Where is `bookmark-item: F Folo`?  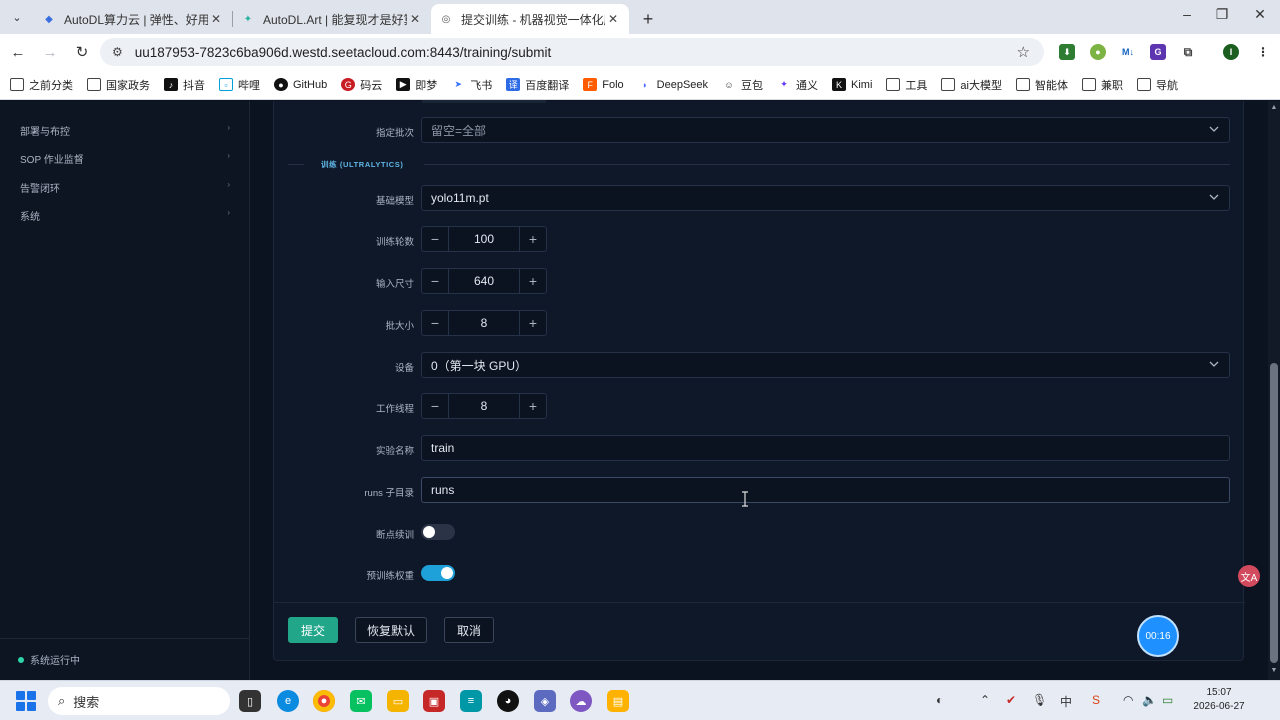 bookmark-item: F Folo is located at coordinates (603, 84).